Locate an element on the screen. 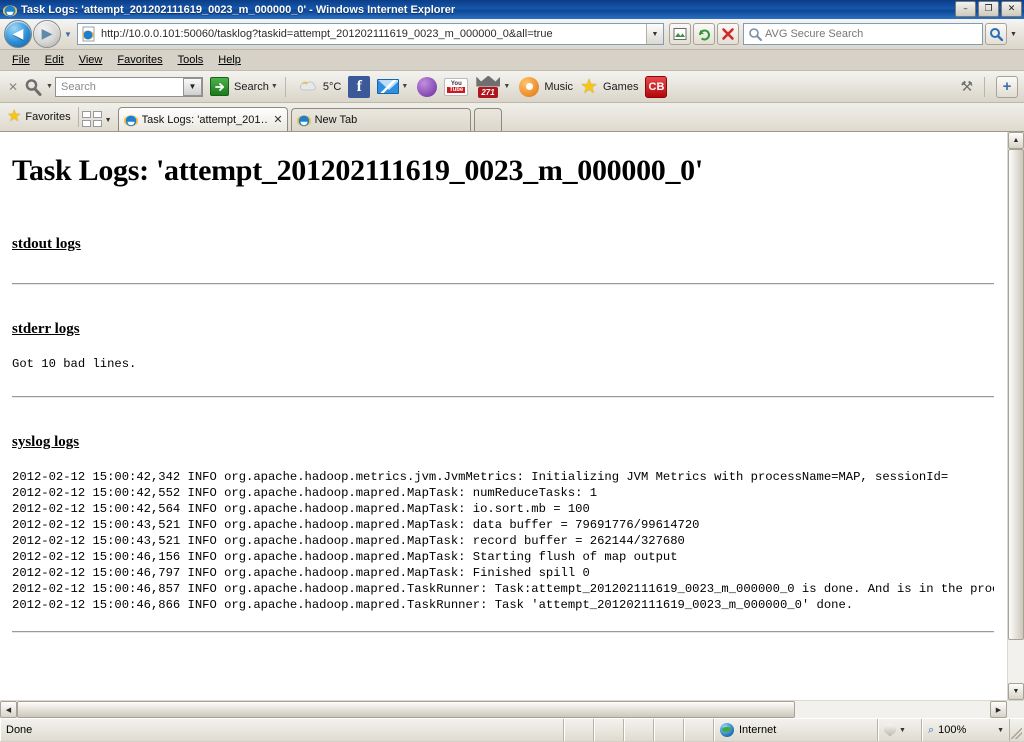 This screenshot has width=1024, height=742. menu-item-file: File is located at coordinates (22, 60).